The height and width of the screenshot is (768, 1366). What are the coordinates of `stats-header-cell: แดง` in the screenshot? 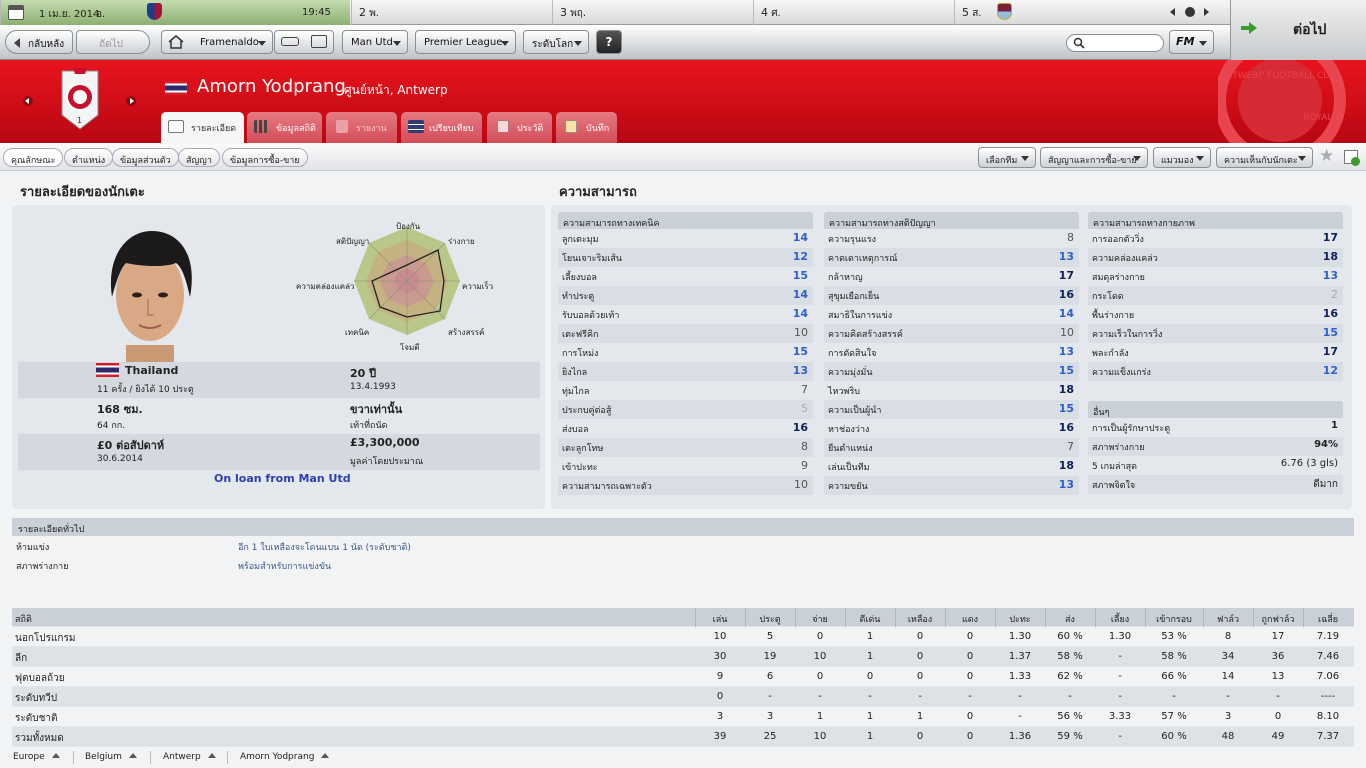 It's located at (970, 620).